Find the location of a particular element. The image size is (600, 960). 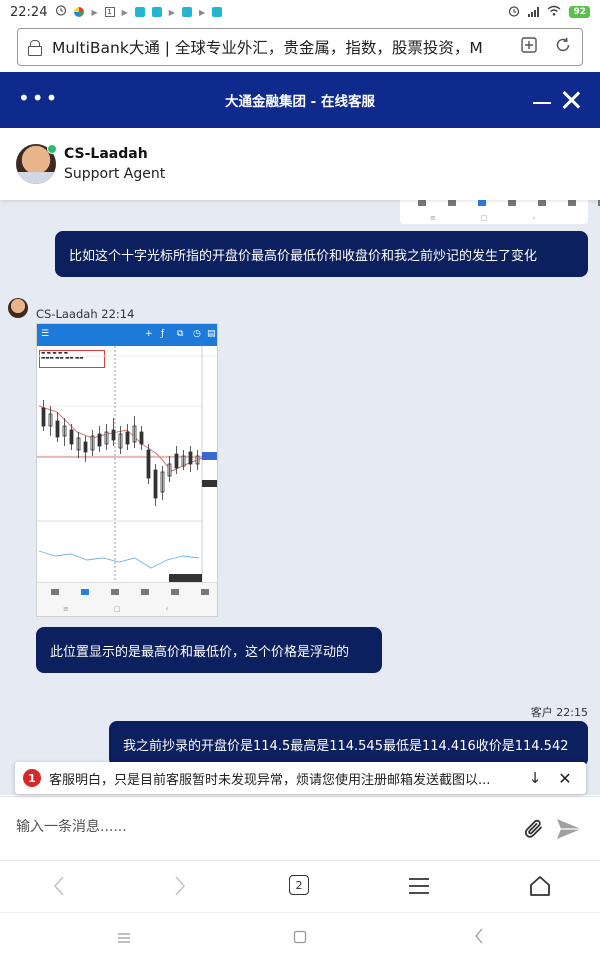

app-box-icon: 1 is located at coordinates (109, 12).